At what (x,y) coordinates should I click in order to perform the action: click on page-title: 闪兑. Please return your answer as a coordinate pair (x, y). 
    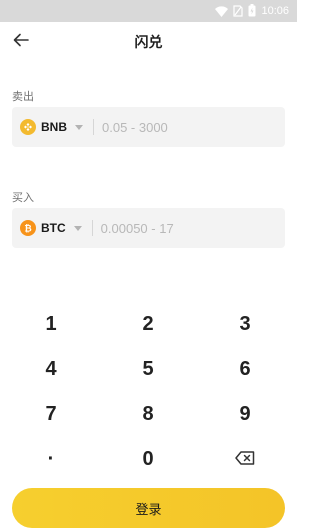
    Looking at the image, I should click on (148, 43).